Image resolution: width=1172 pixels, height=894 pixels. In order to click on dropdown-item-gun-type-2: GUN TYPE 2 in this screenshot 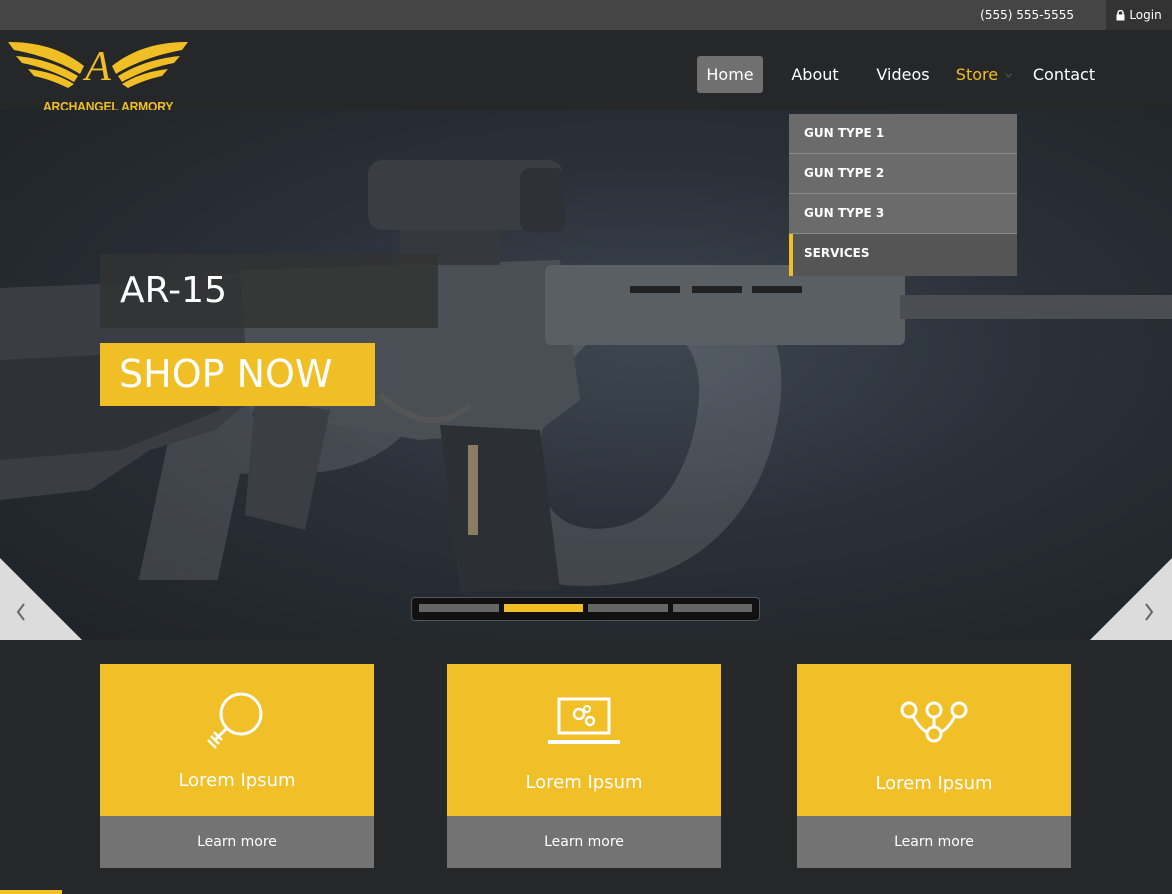, I will do `click(903, 174)`.